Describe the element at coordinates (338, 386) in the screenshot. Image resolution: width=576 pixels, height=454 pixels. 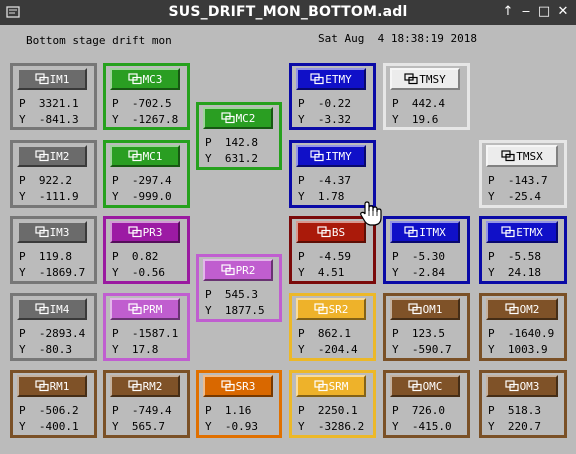
I see `button-label: SRM` at that location.